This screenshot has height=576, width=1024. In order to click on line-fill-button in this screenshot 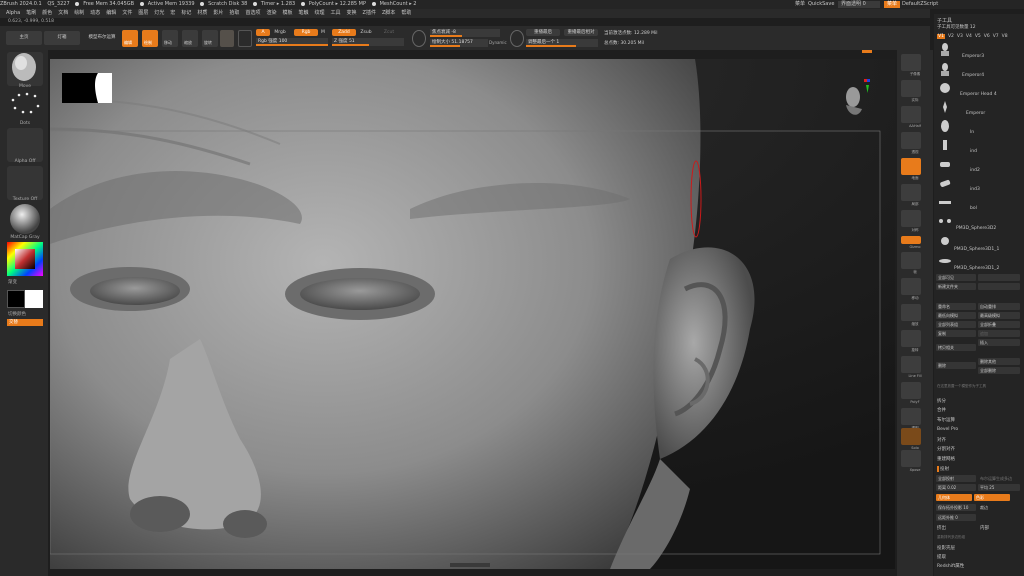, I will do `click(911, 364)`.